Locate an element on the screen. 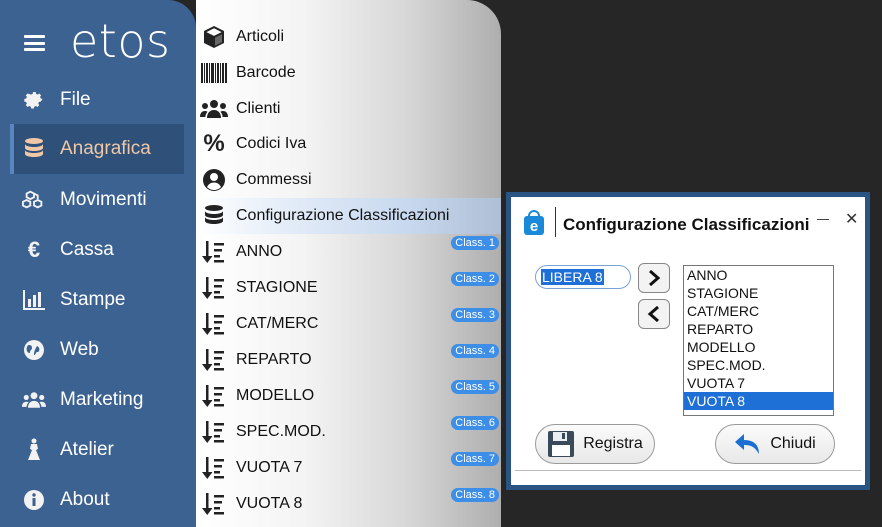 This screenshot has height=527, width=882. class-item-label: ANNO is located at coordinates (259, 251).